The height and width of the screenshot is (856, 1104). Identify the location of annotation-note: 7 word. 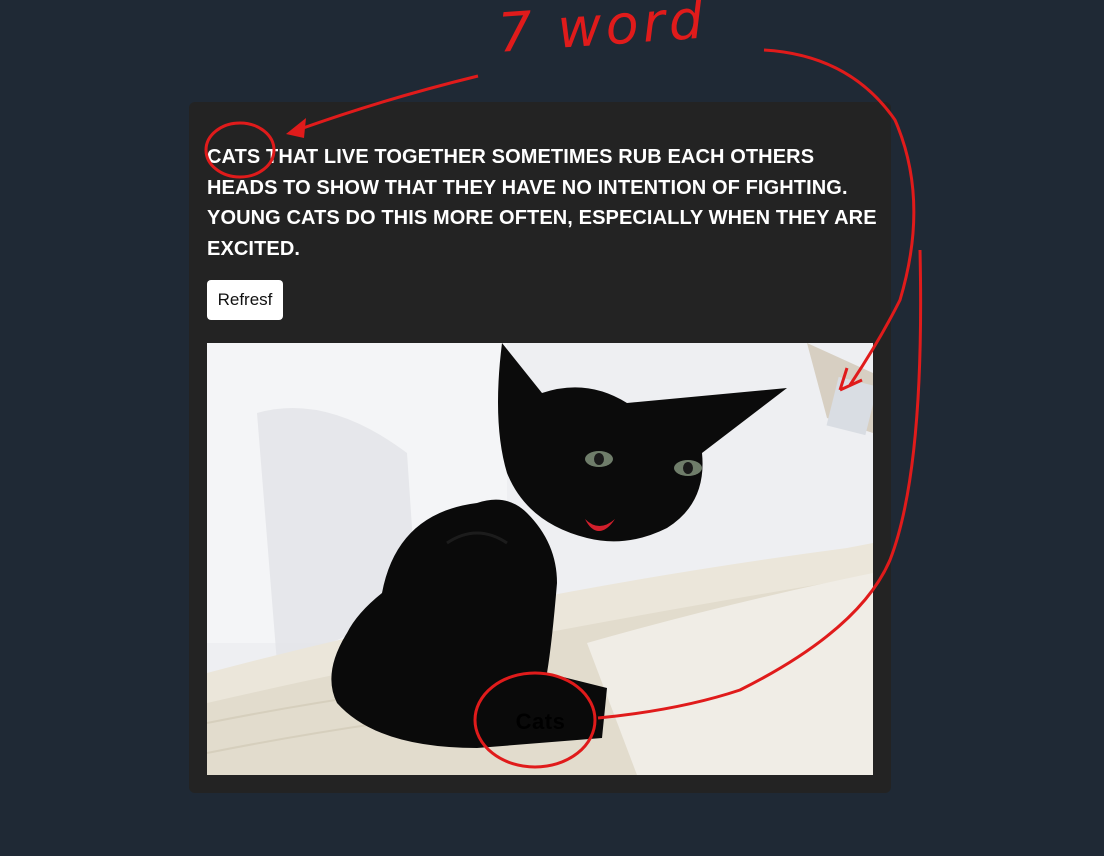
(602, 32).